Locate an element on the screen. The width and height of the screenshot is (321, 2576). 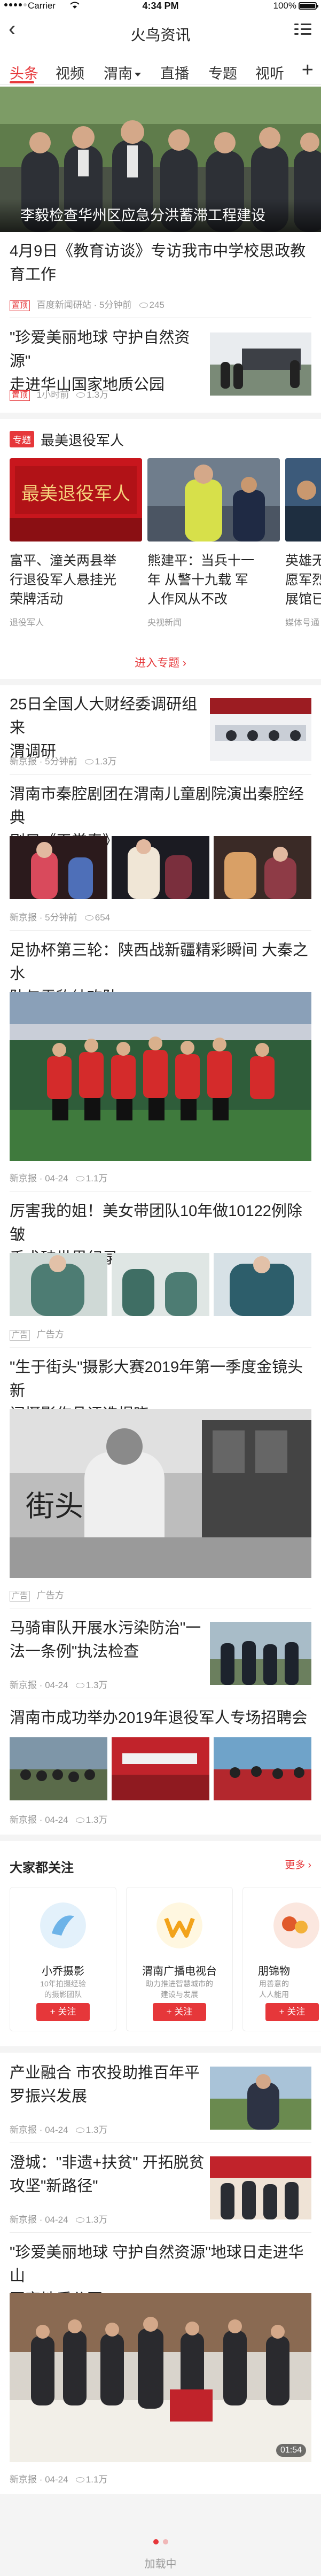
topic-card-image: 最美退役军人 is located at coordinates (76, 500).